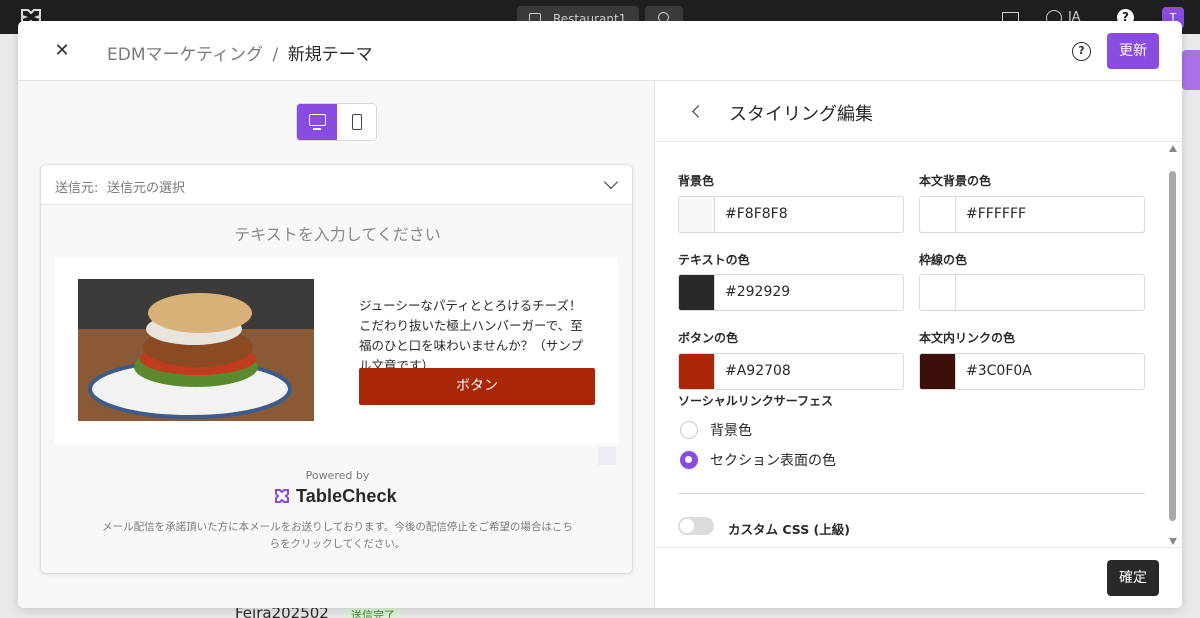 The height and width of the screenshot is (618, 1200). I want to click on device-toggle, so click(336, 122).